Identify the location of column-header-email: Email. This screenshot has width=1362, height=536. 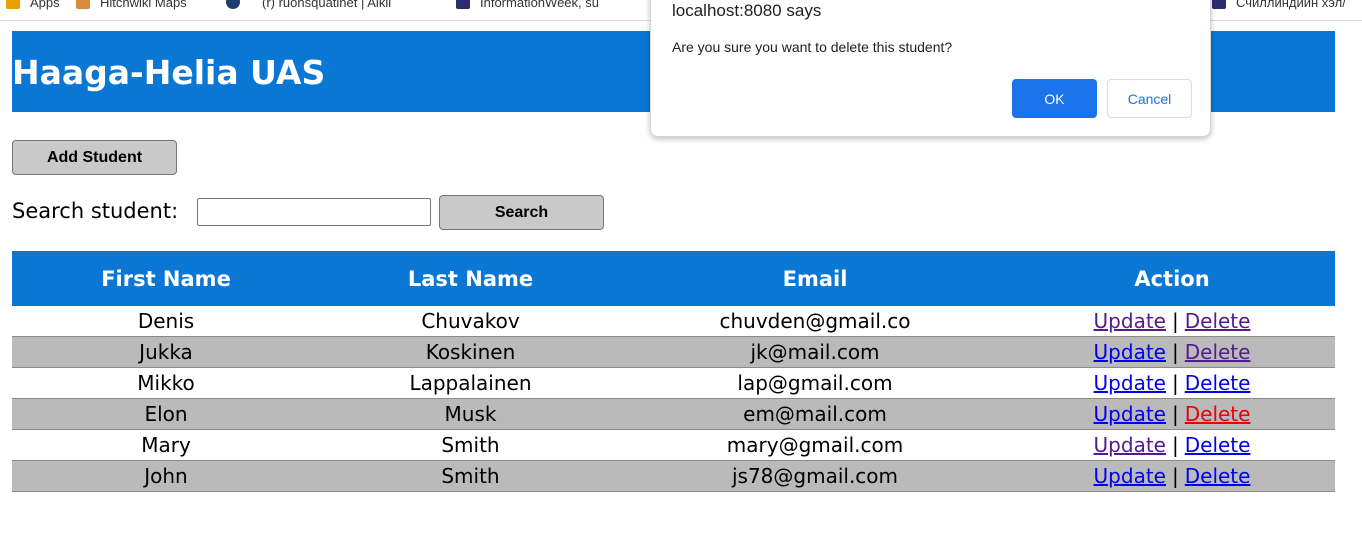
(815, 278).